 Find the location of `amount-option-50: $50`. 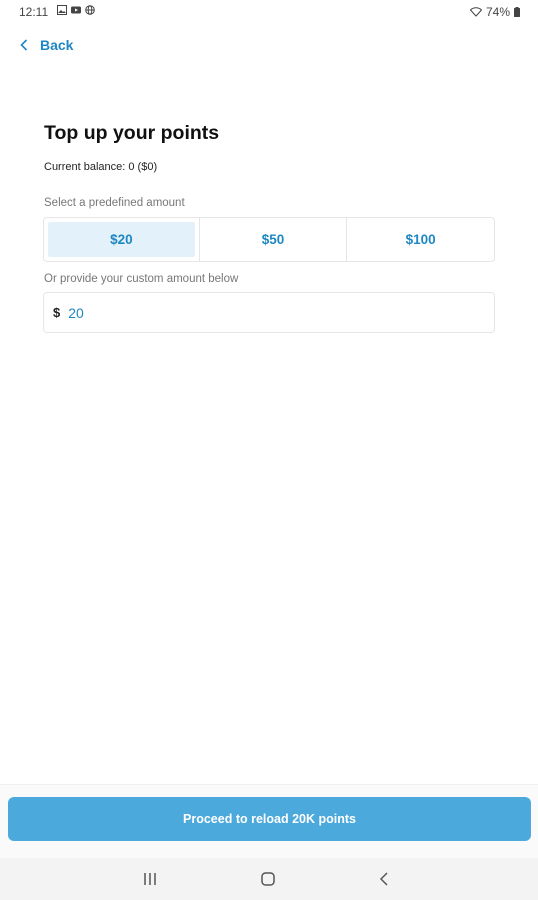

amount-option-50: $50 is located at coordinates (272, 239).